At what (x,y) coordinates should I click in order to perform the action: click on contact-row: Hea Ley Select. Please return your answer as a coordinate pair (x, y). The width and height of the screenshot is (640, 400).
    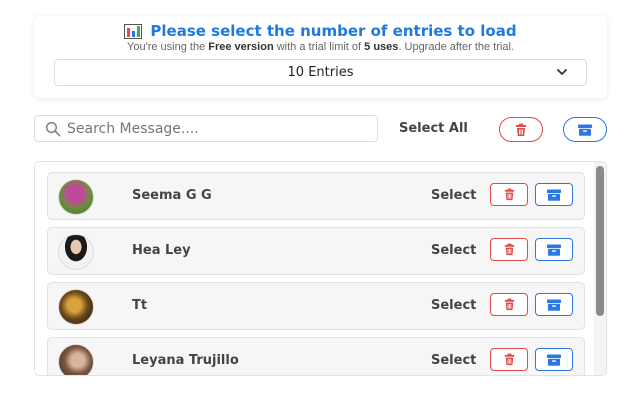
    Looking at the image, I should click on (316, 251).